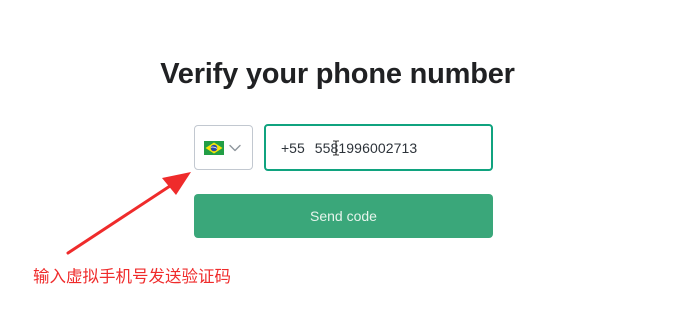 This screenshot has height=323, width=675. What do you see at coordinates (132, 276) in the screenshot?
I see `annotation-text: 输入虚拟手机号发送验证码` at bounding box center [132, 276].